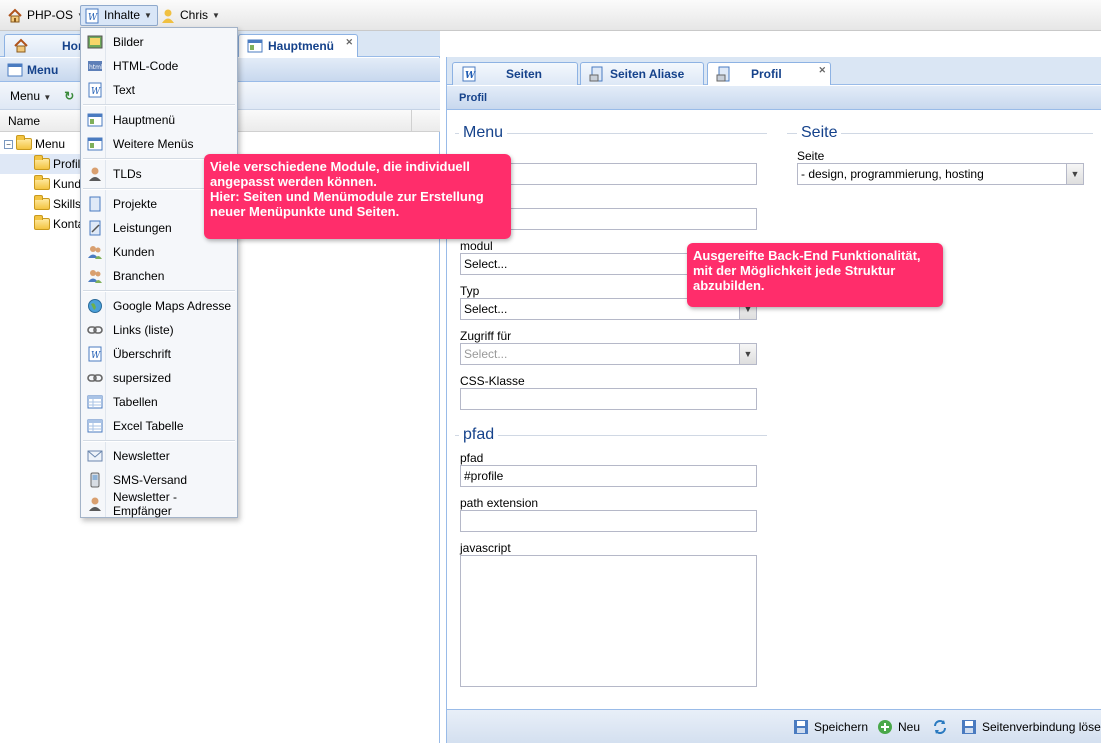 This screenshot has height=743, width=1101. What do you see at coordinates (69, 96) in the screenshot?
I see `refresh-icon: ↻` at bounding box center [69, 96].